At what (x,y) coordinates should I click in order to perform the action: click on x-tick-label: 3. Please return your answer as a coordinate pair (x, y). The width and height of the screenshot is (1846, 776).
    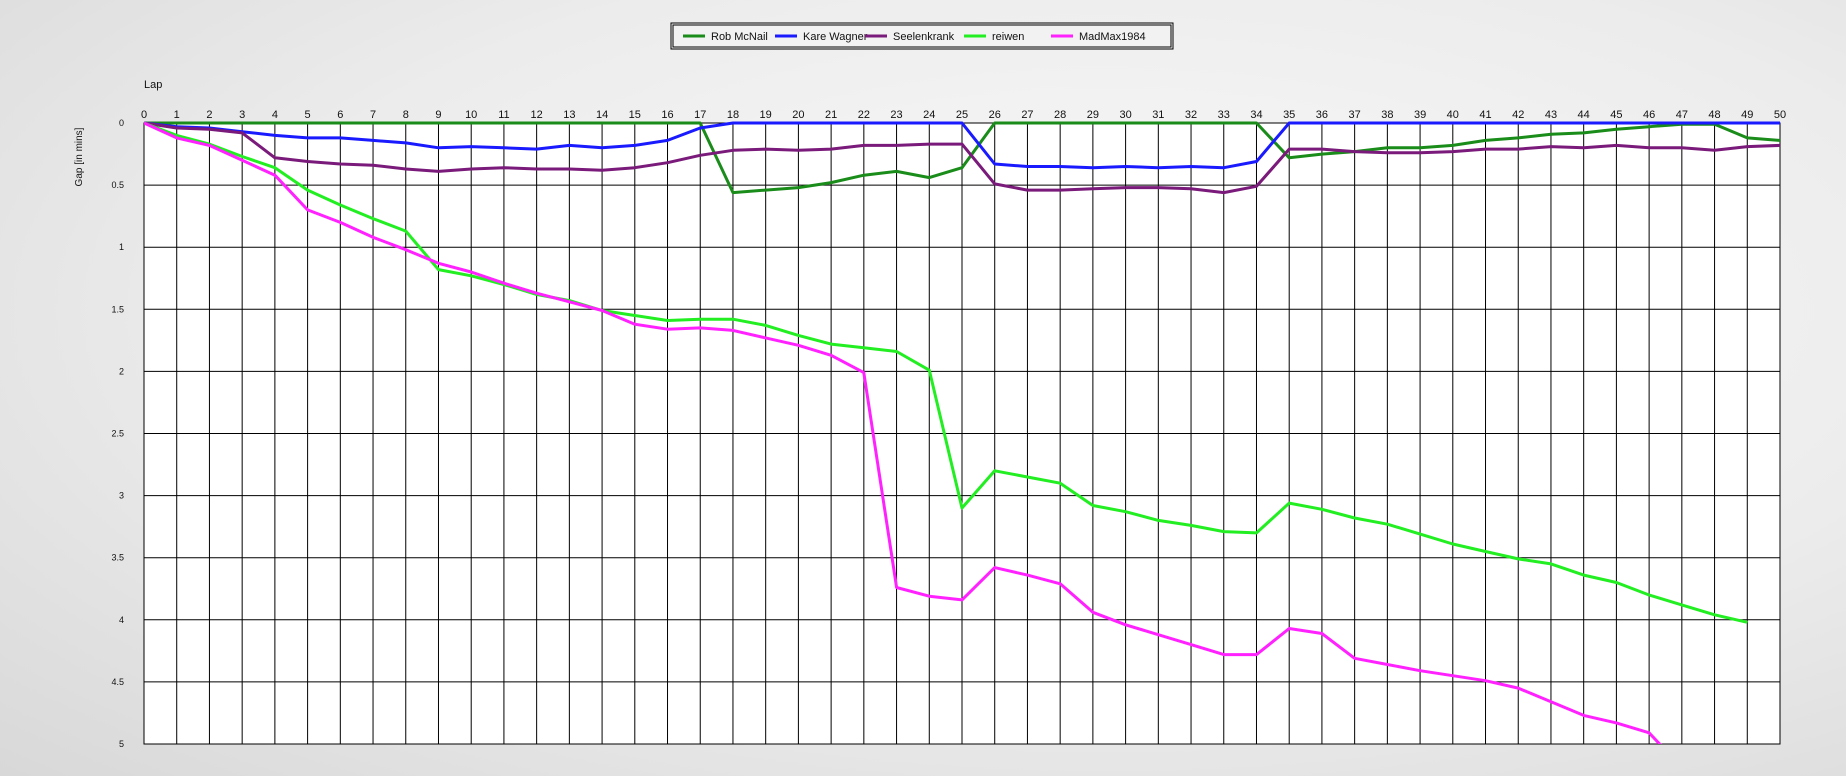
    Looking at the image, I should click on (242, 115).